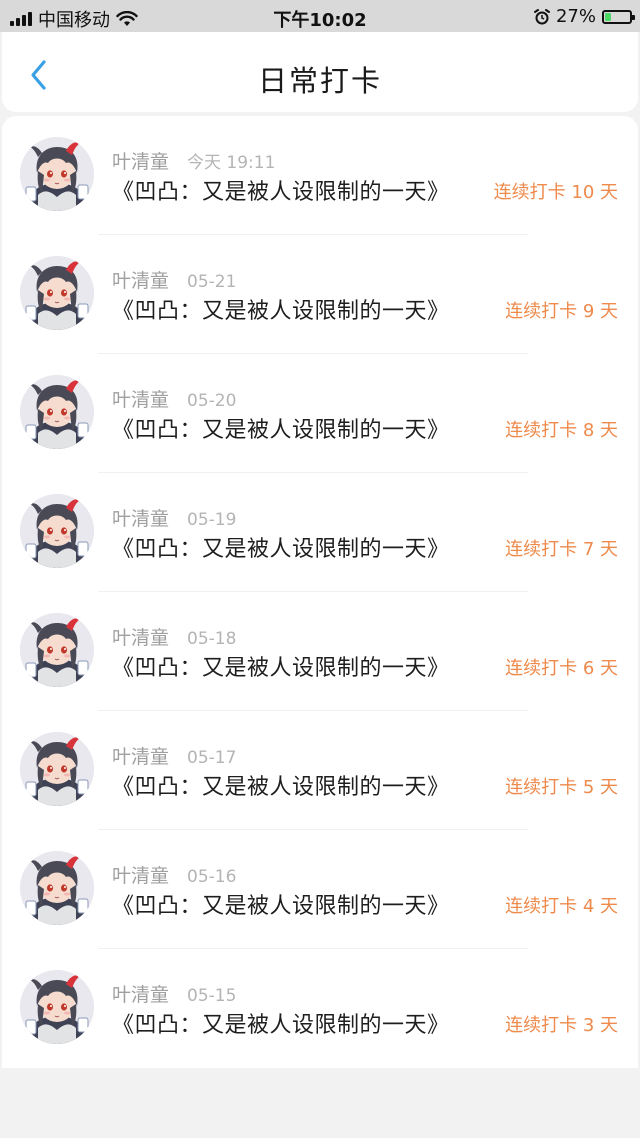  I want to click on item-date: 05-19, so click(212, 520).